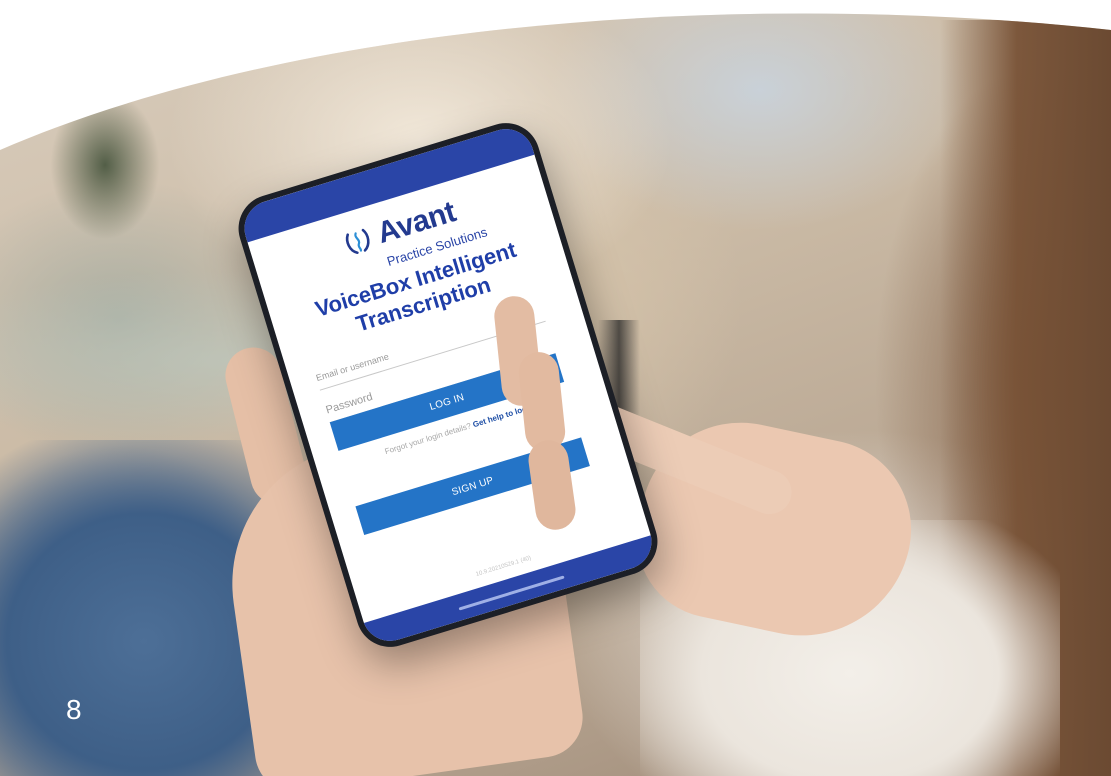 Image resolution: width=1111 pixels, height=776 pixels. I want to click on avant-logo-icon, so click(358, 241).